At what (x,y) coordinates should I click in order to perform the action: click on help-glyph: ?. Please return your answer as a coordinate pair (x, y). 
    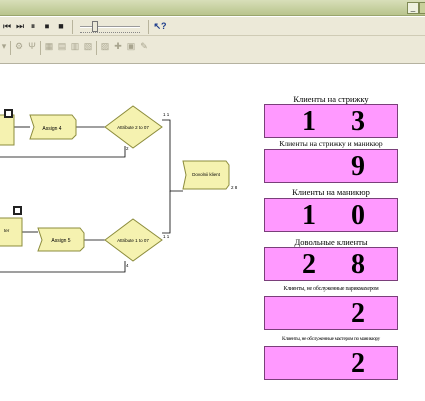
    Looking at the image, I should click on (164, 26).